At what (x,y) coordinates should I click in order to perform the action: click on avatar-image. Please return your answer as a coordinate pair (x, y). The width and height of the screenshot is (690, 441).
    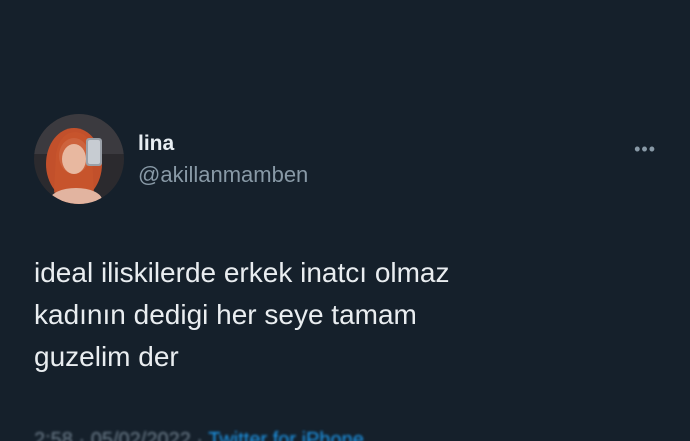
    Looking at the image, I should click on (79, 159).